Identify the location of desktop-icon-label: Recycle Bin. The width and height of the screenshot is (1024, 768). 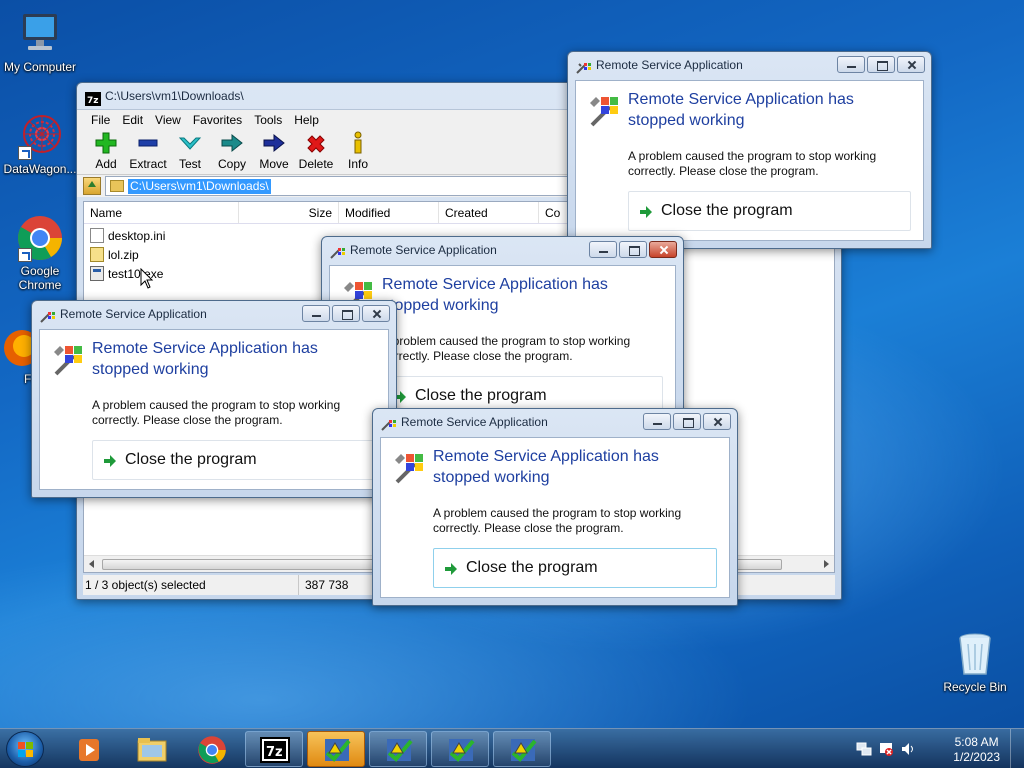
(975, 687).